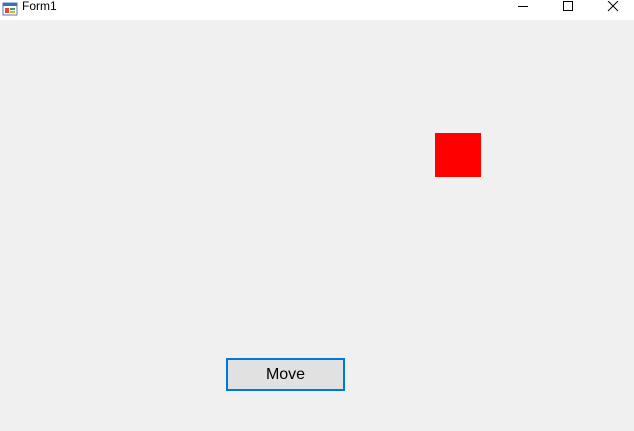 The image size is (634, 431). What do you see at coordinates (458, 155) in the screenshot?
I see `red-square-panel` at bounding box center [458, 155].